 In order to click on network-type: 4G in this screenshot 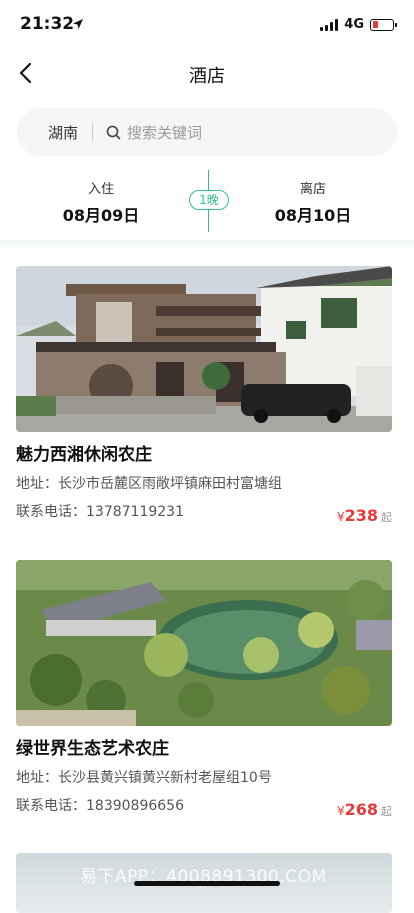, I will do `click(354, 24)`.